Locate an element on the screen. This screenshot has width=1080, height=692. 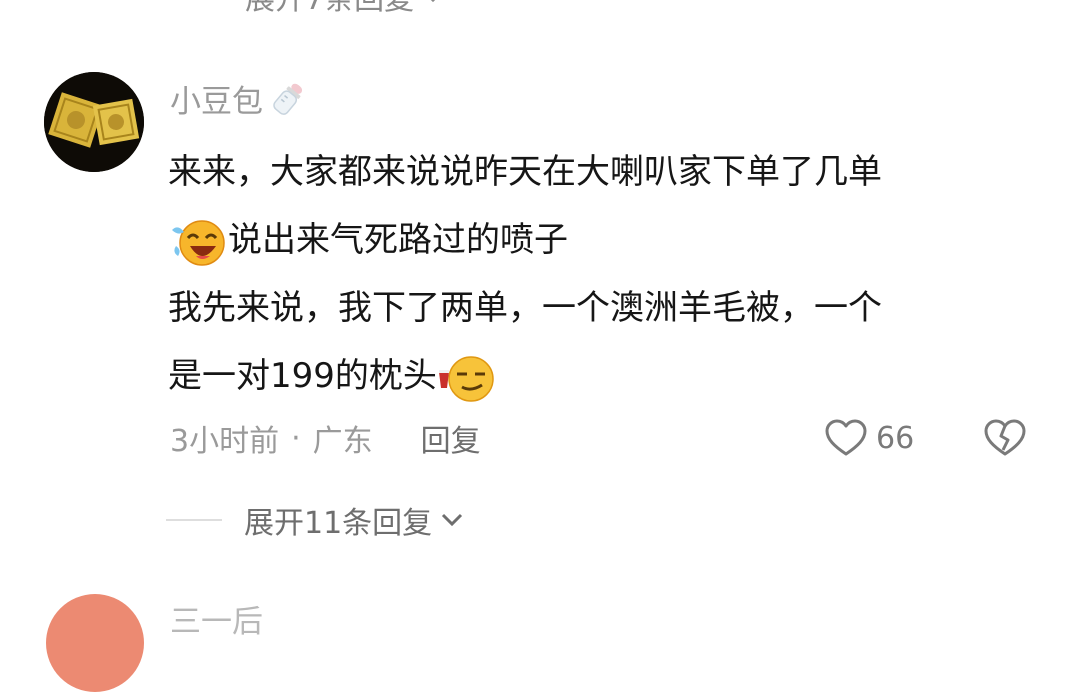
next-comment-username: 三一后 is located at coordinates (216, 618).